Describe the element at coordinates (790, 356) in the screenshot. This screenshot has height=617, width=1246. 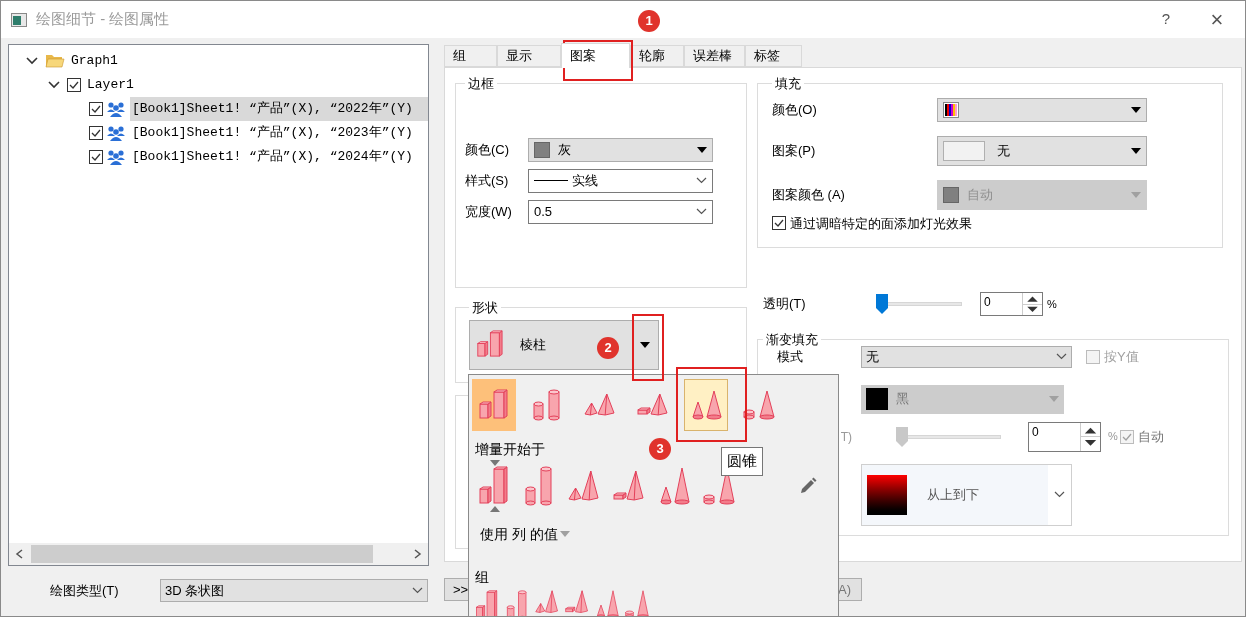
I see `field-label: 模式` at that location.